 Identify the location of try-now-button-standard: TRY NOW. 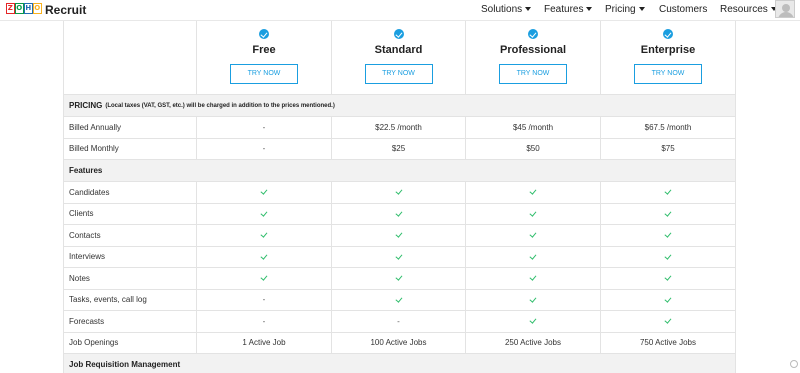
(398, 74).